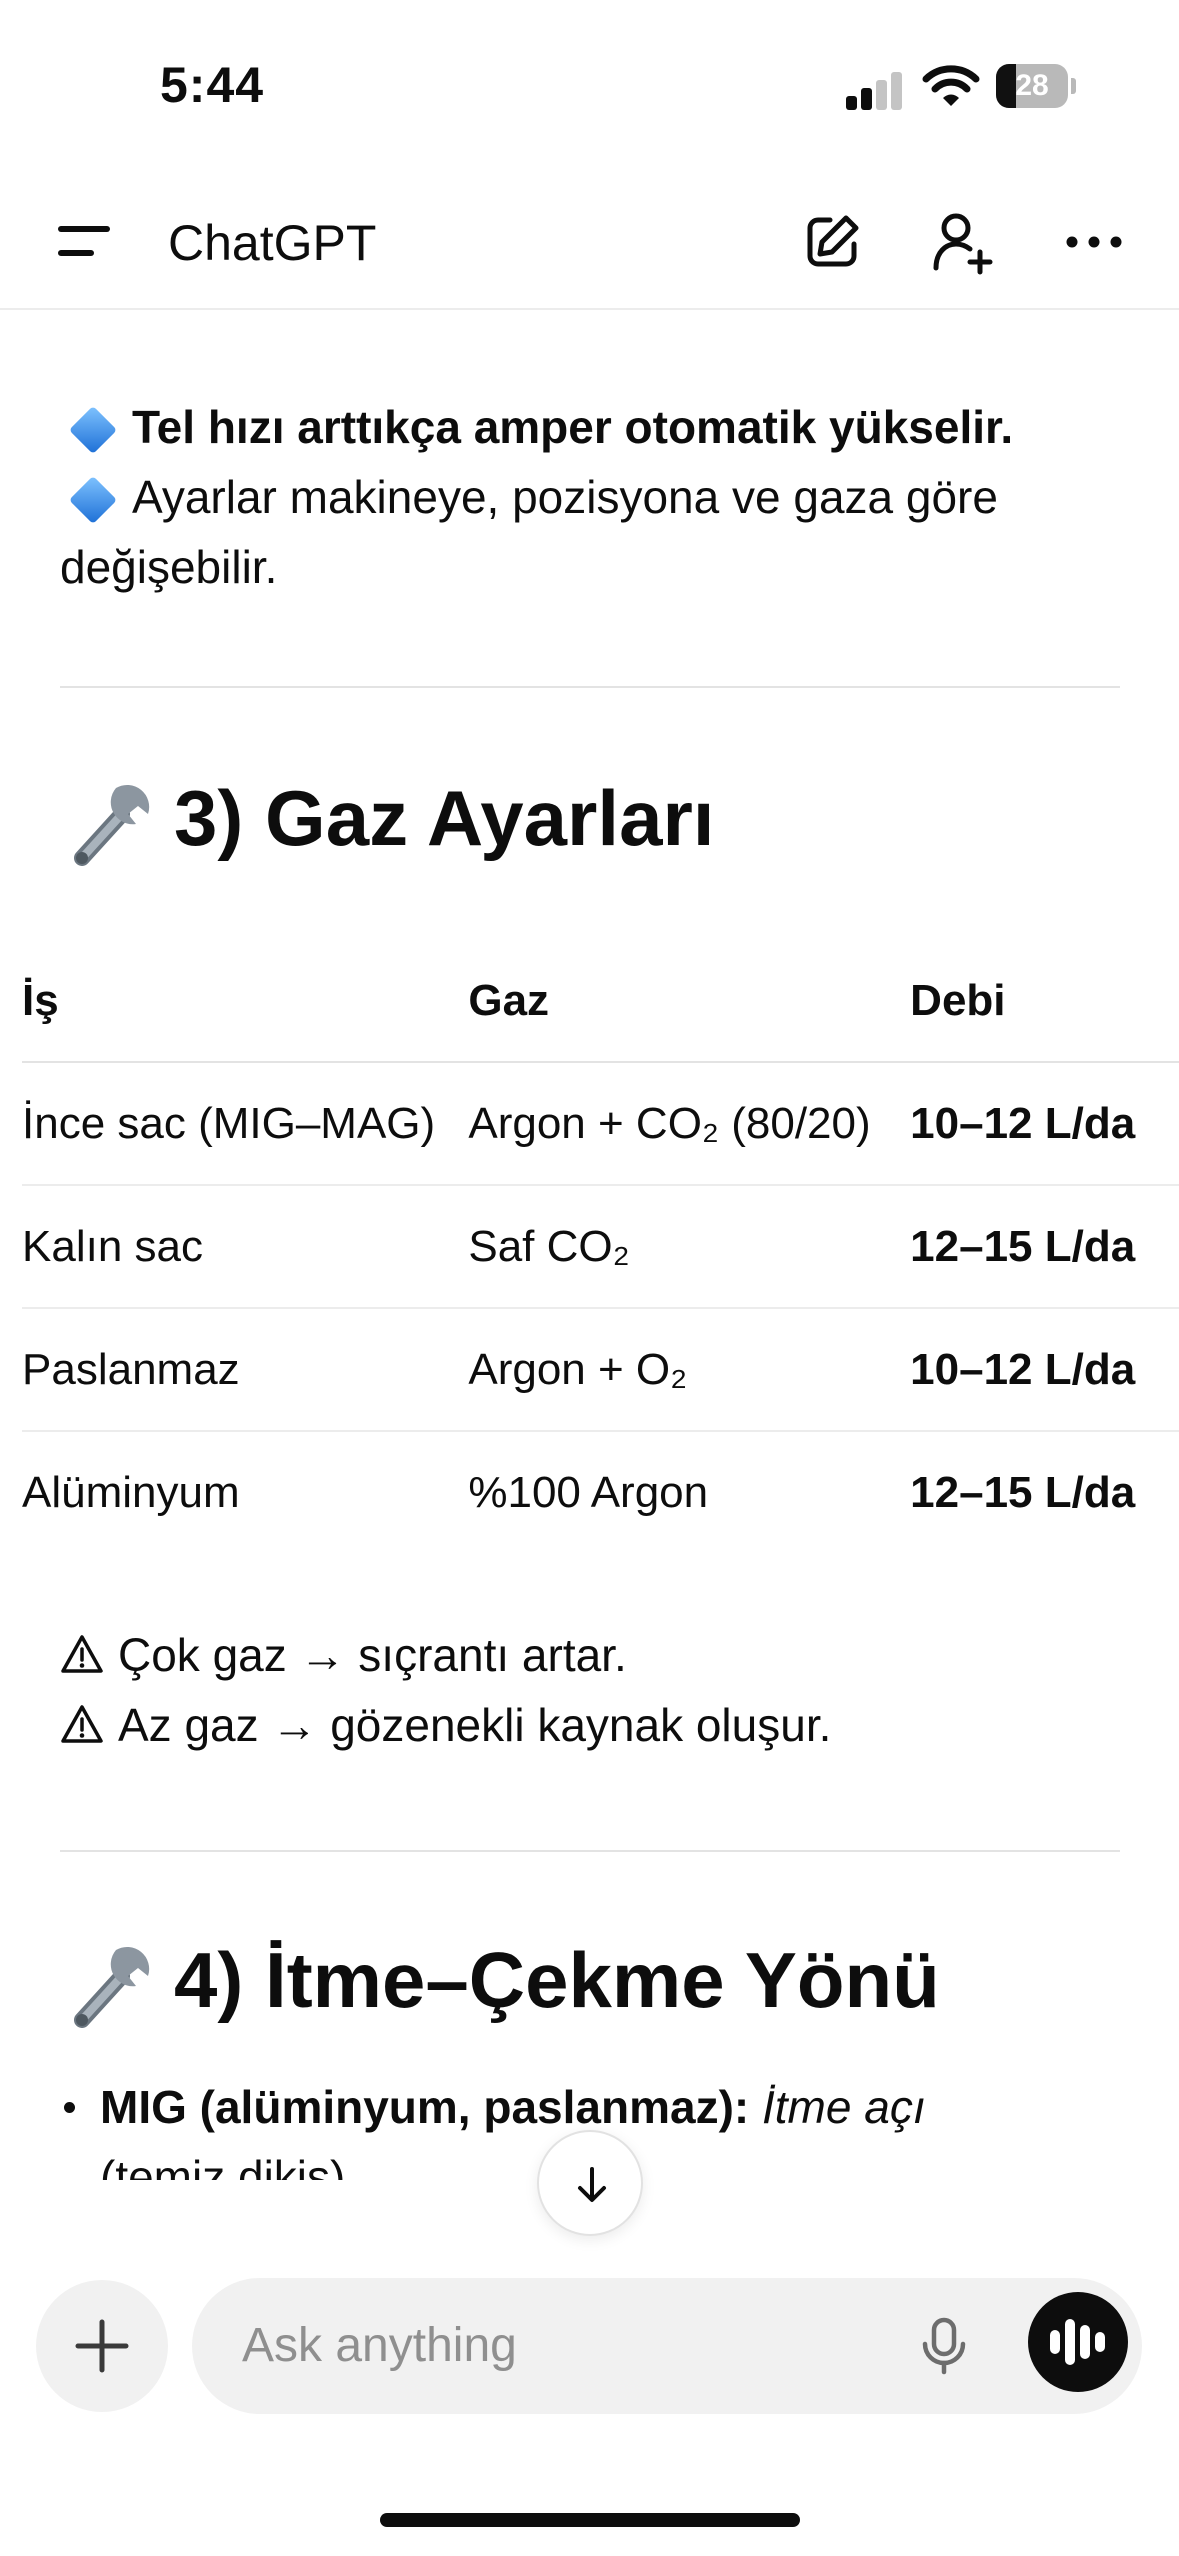  What do you see at coordinates (590, 2520) in the screenshot?
I see `home-indicator` at bounding box center [590, 2520].